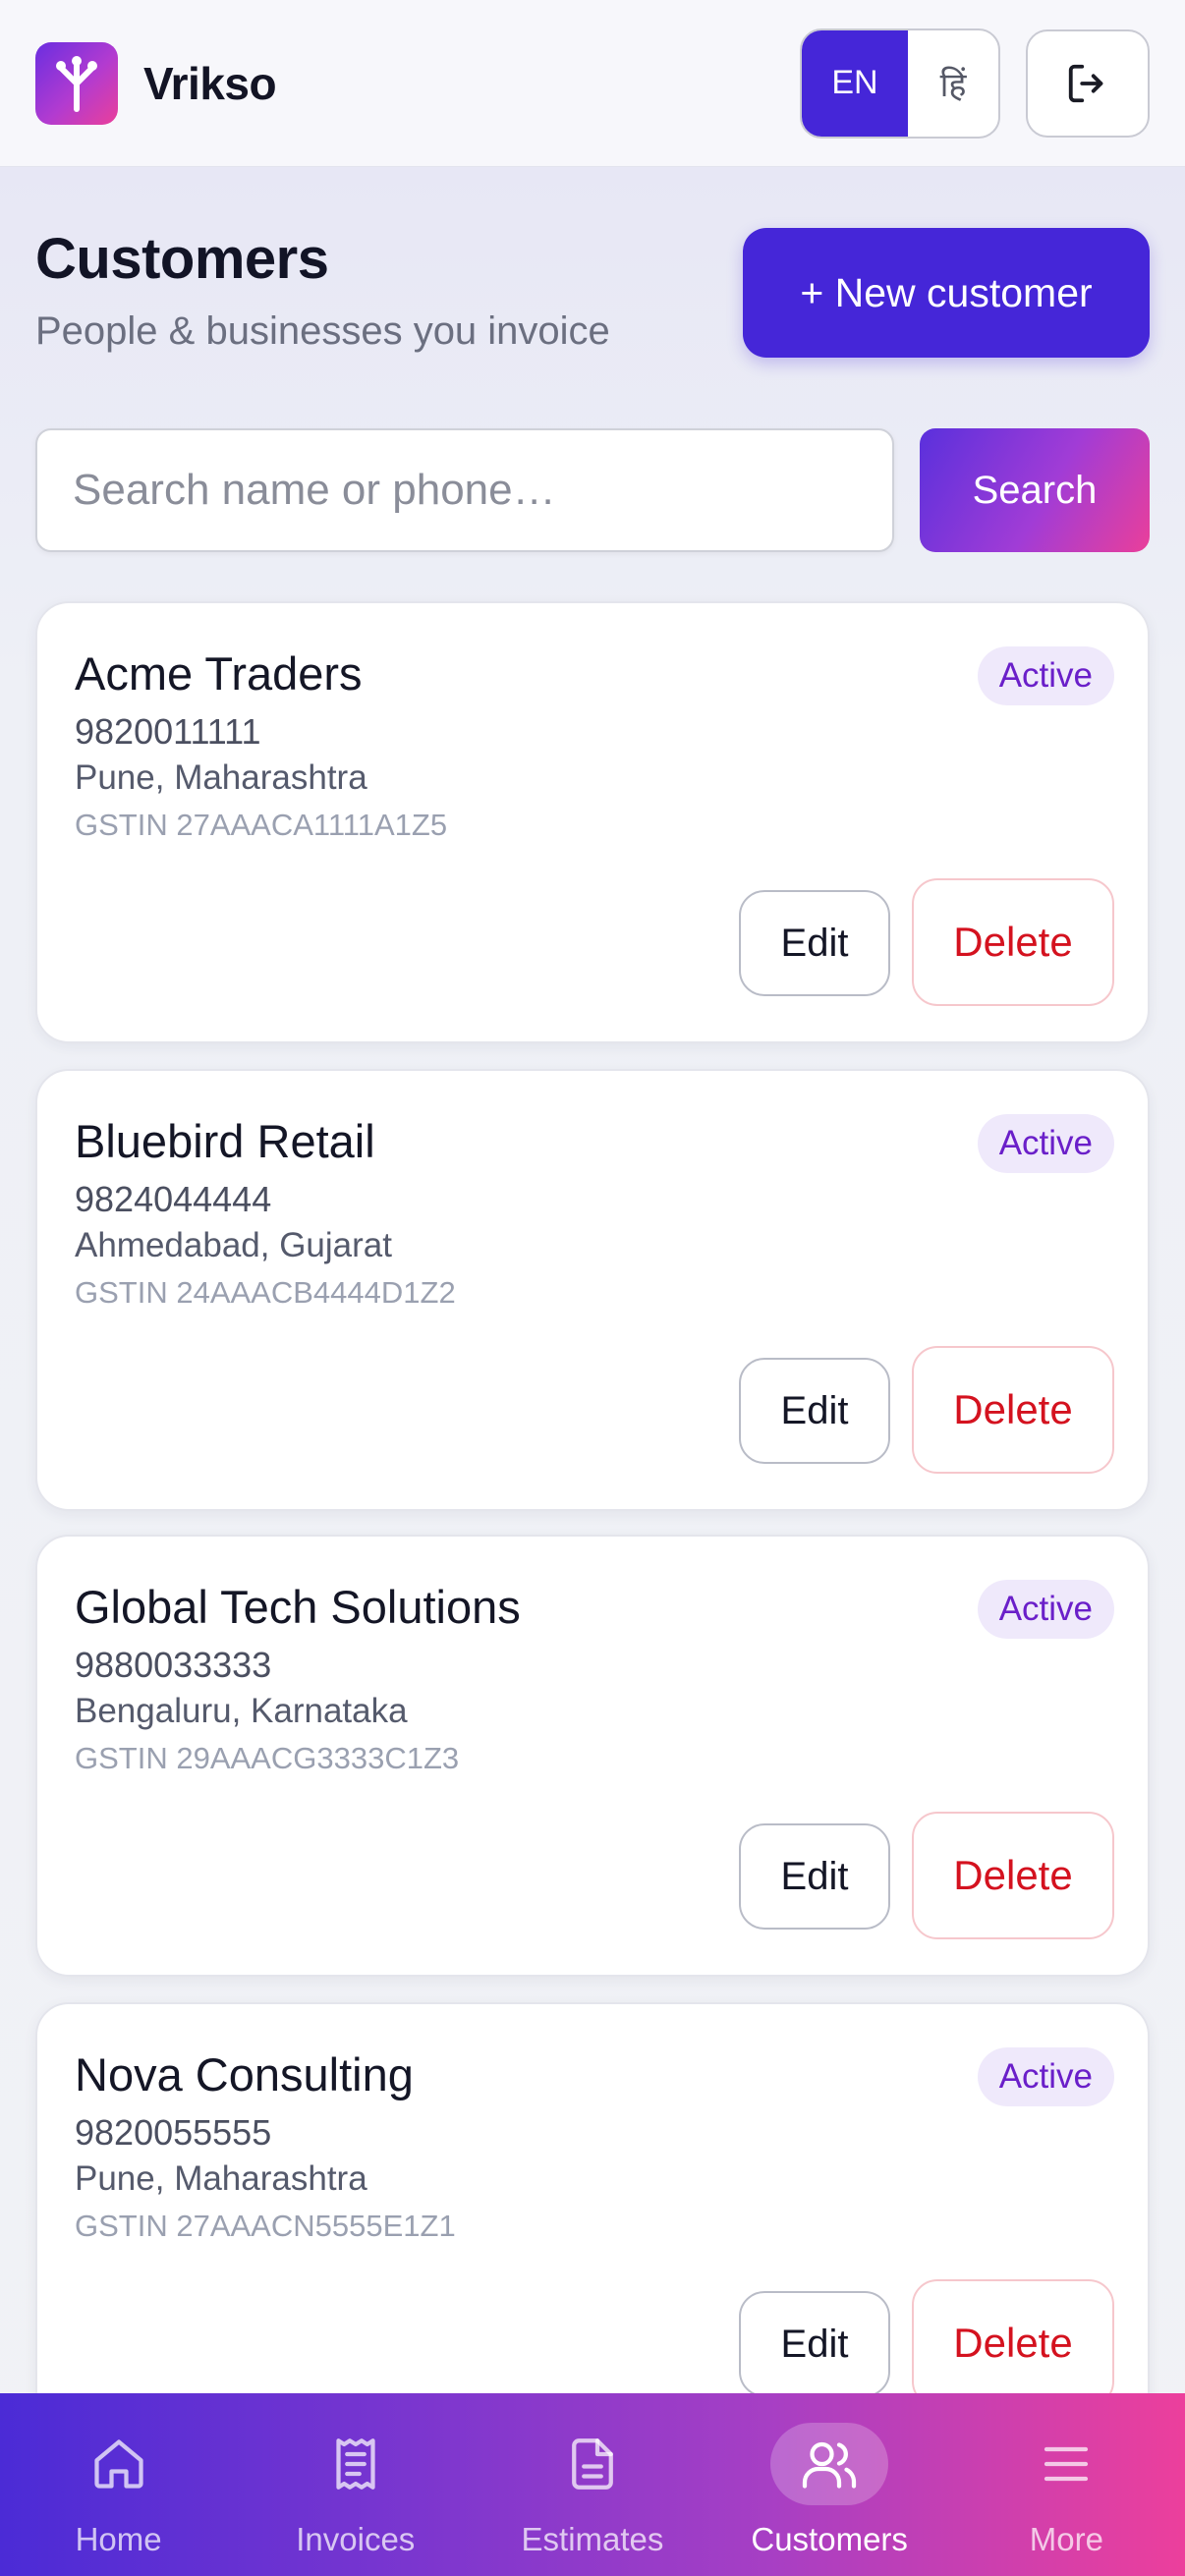 This screenshot has height=2576, width=1185. What do you see at coordinates (210, 83) in the screenshot?
I see `brand-name: Vrikso` at bounding box center [210, 83].